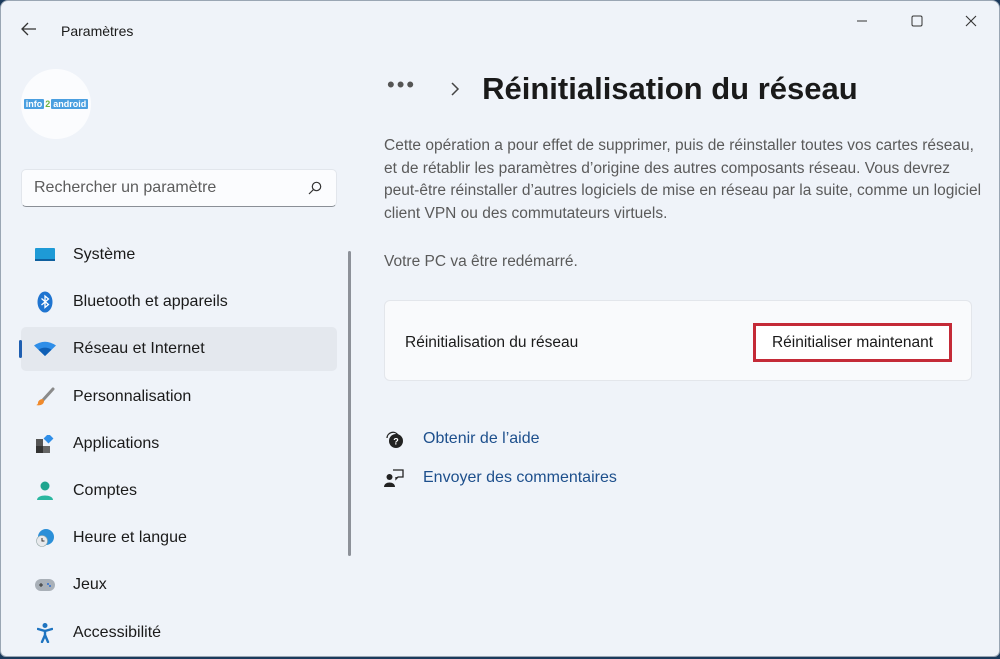  What do you see at coordinates (116, 443) in the screenshot?
I see `sidebar-item-label: Applications` at bounding box center [116, 443].